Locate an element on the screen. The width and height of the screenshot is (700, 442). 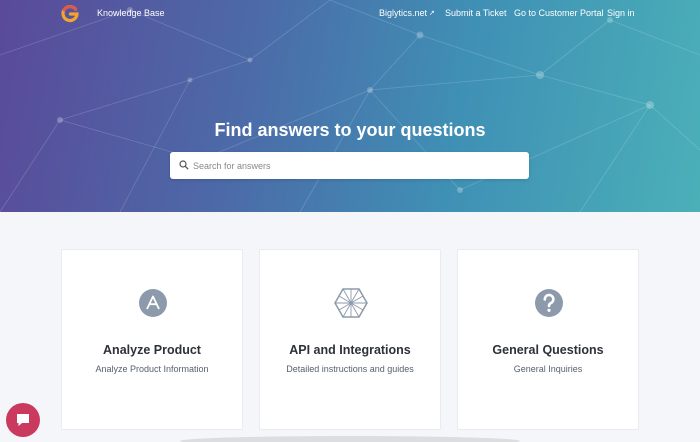
nav-biglytics-link: Biglytics.net ↗ is located at coordinates (407, 13).